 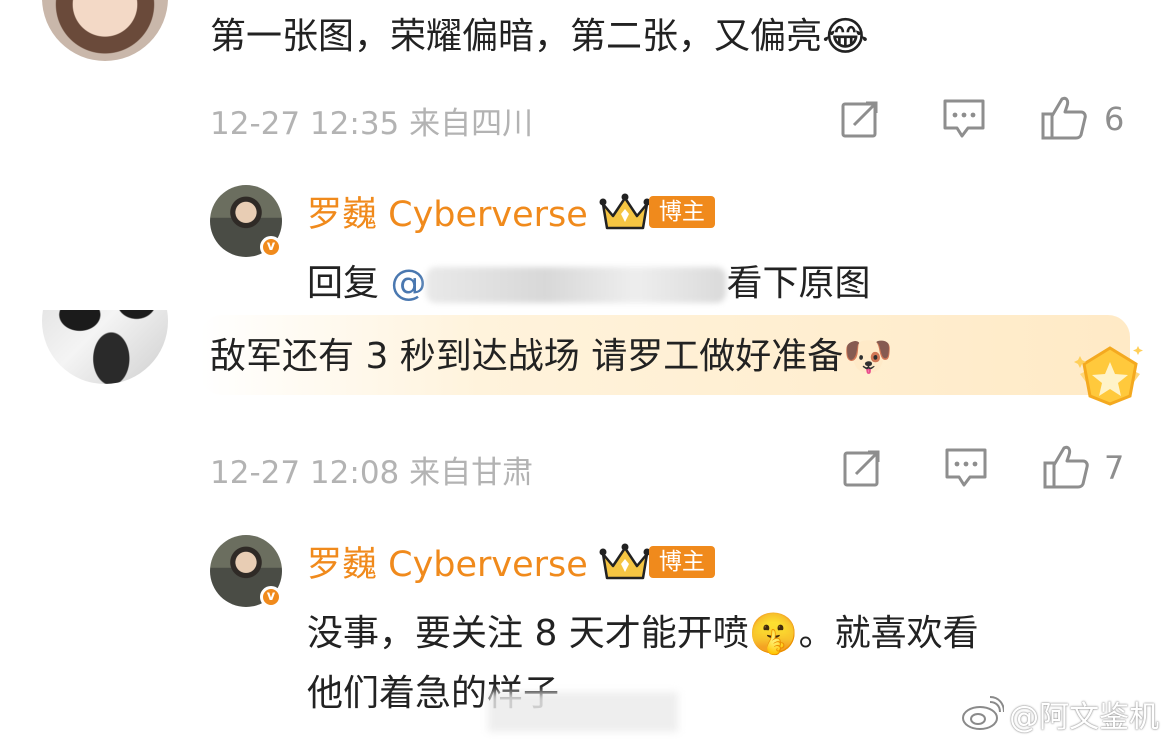 What do you see at coordinates (372, 473) in the screenshot?
I see `comment-meta: 12-27 12:08 来自甘肃` at bounding box center [372, 473].